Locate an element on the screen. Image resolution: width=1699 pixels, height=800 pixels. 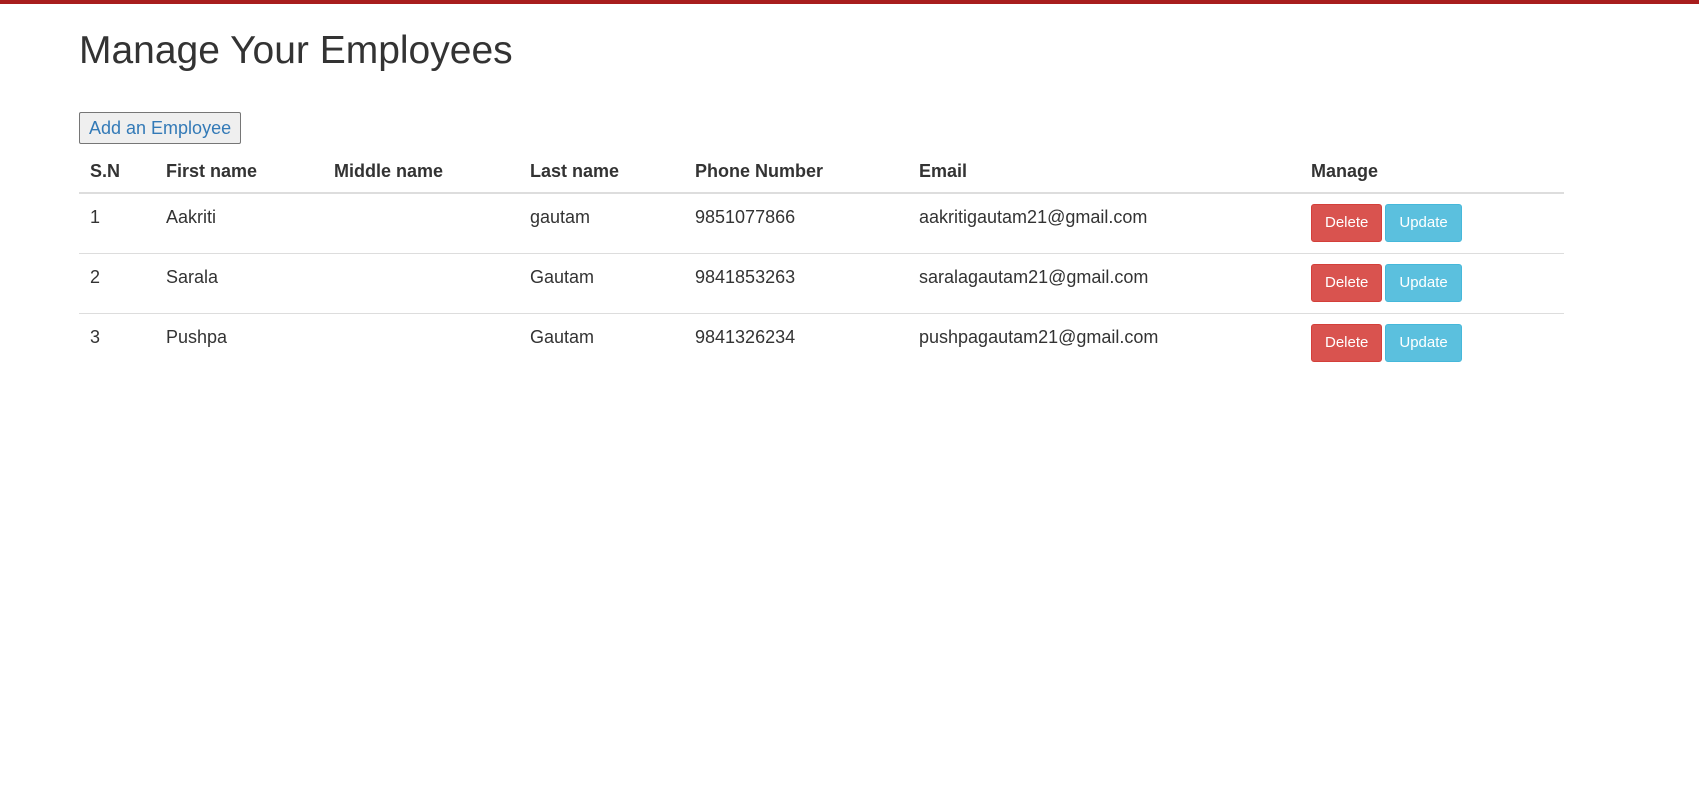
cell-phone: 9841853263 is located at coordinates (796, 283).